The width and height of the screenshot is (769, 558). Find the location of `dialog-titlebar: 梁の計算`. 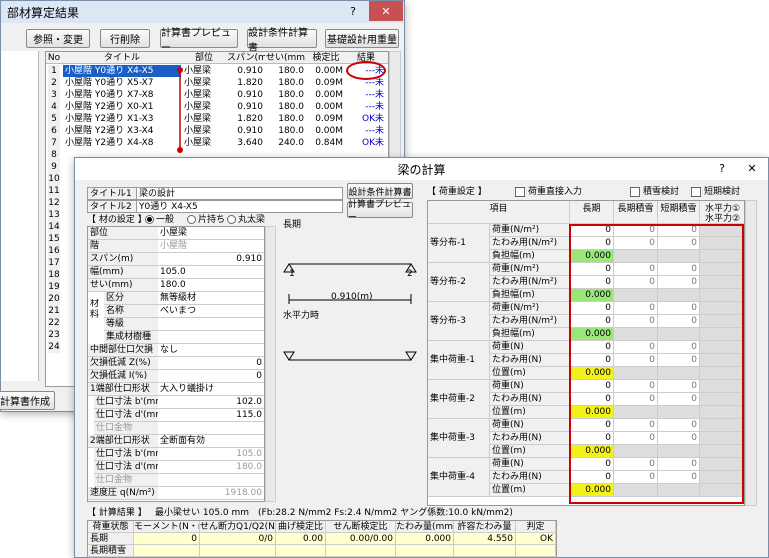

dialog-titlebar: 梁の計算 is located at coordinates (421, 169).